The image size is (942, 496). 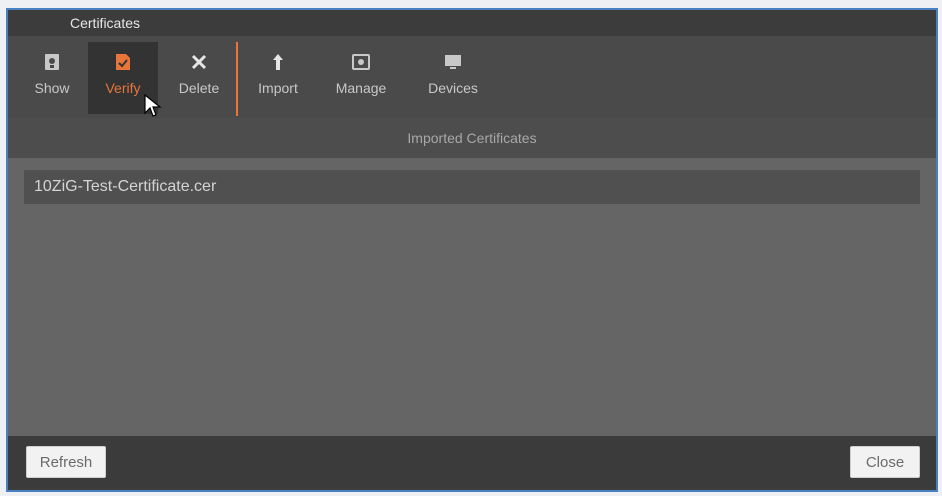 I want to click on import-button: Import, so click(x=278, y=78).